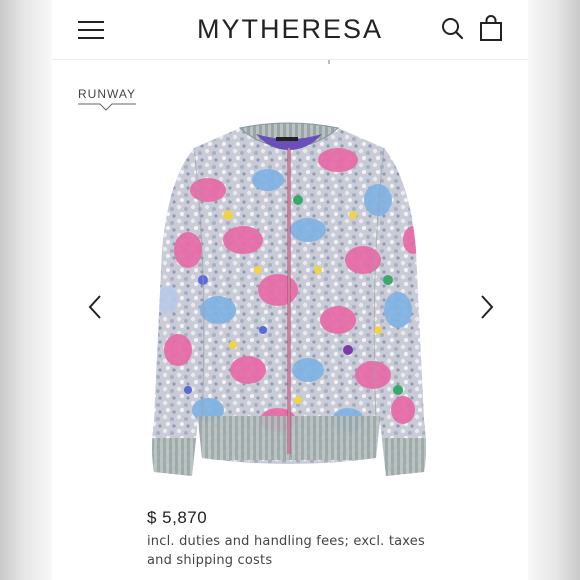  Describe the element at coordinates (491, 28) in the screenshot. I see `shopping-bag-icon` at that location.